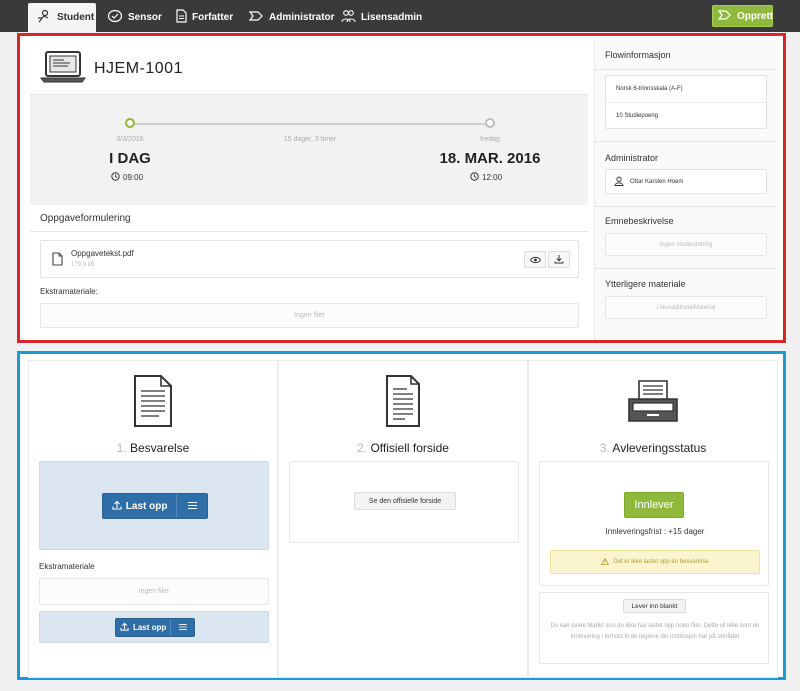 The width and height of the screenshot is (800, 691). I want to click on course-description-value: Ingen studieordning, so click(686, 244).